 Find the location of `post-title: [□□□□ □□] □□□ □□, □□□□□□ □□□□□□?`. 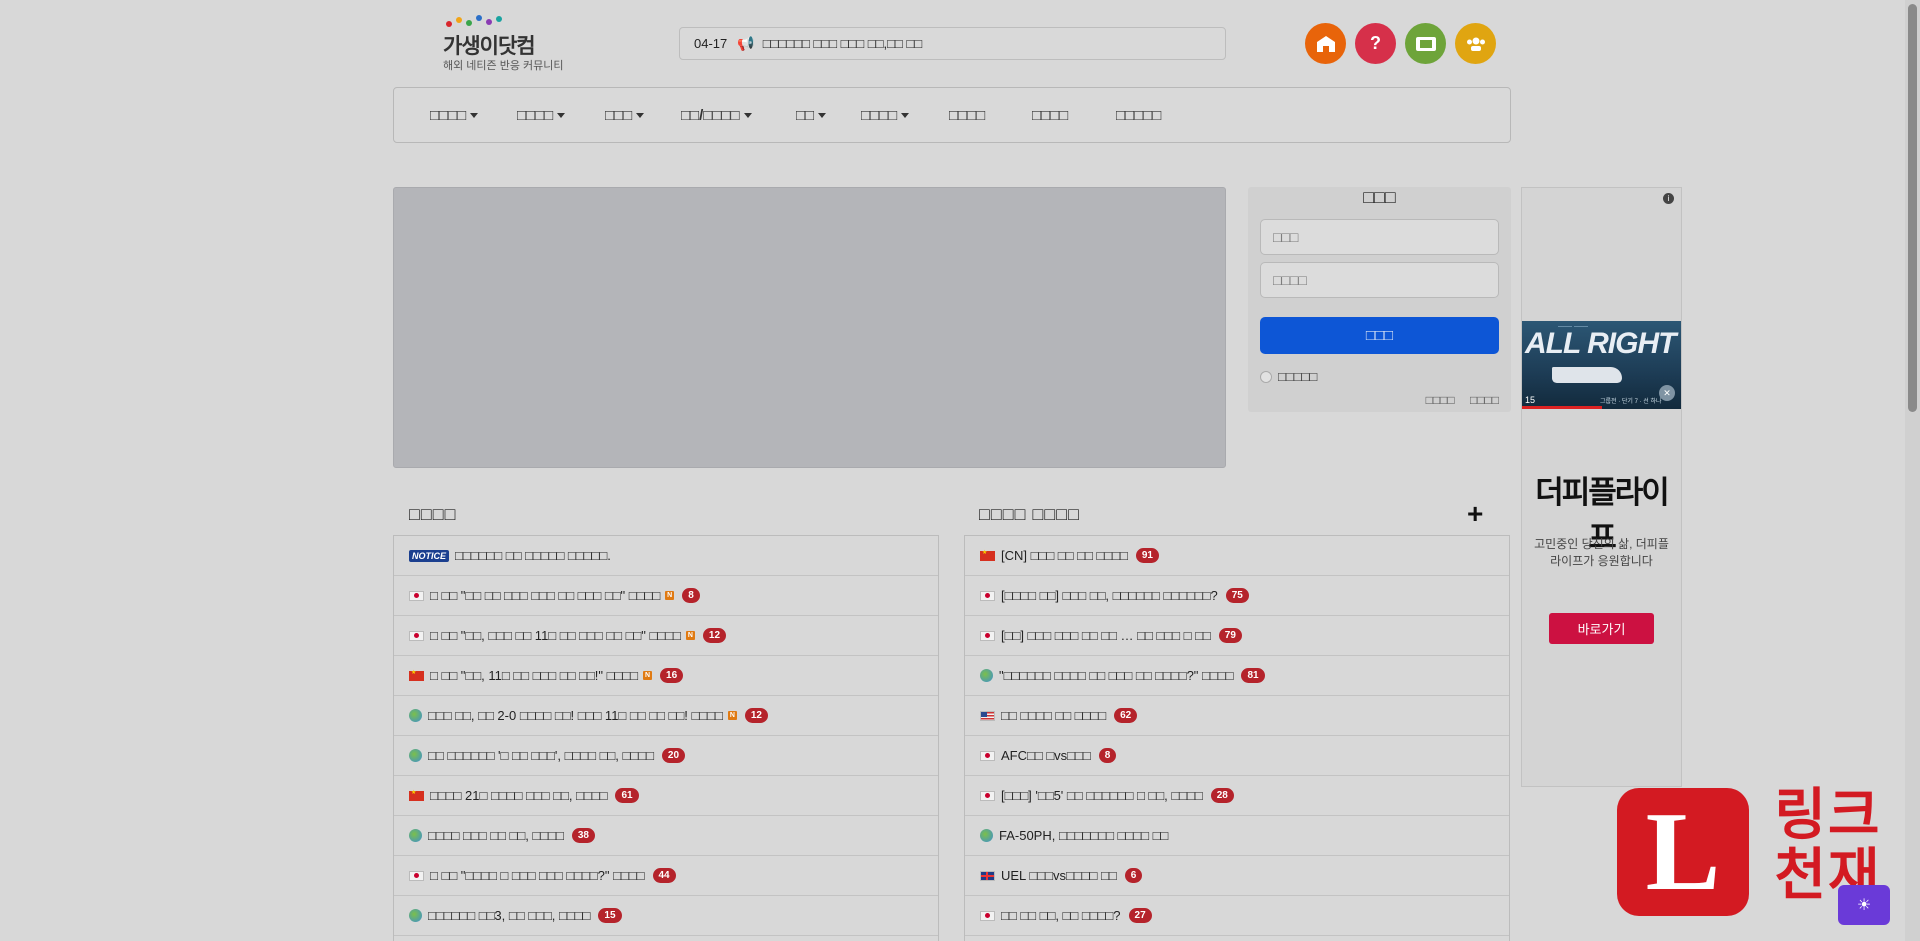

post-title: [□□□□ □□] □□□ □□, □□□□□□ □□□□□□? is located at coordinates (1109, 595).